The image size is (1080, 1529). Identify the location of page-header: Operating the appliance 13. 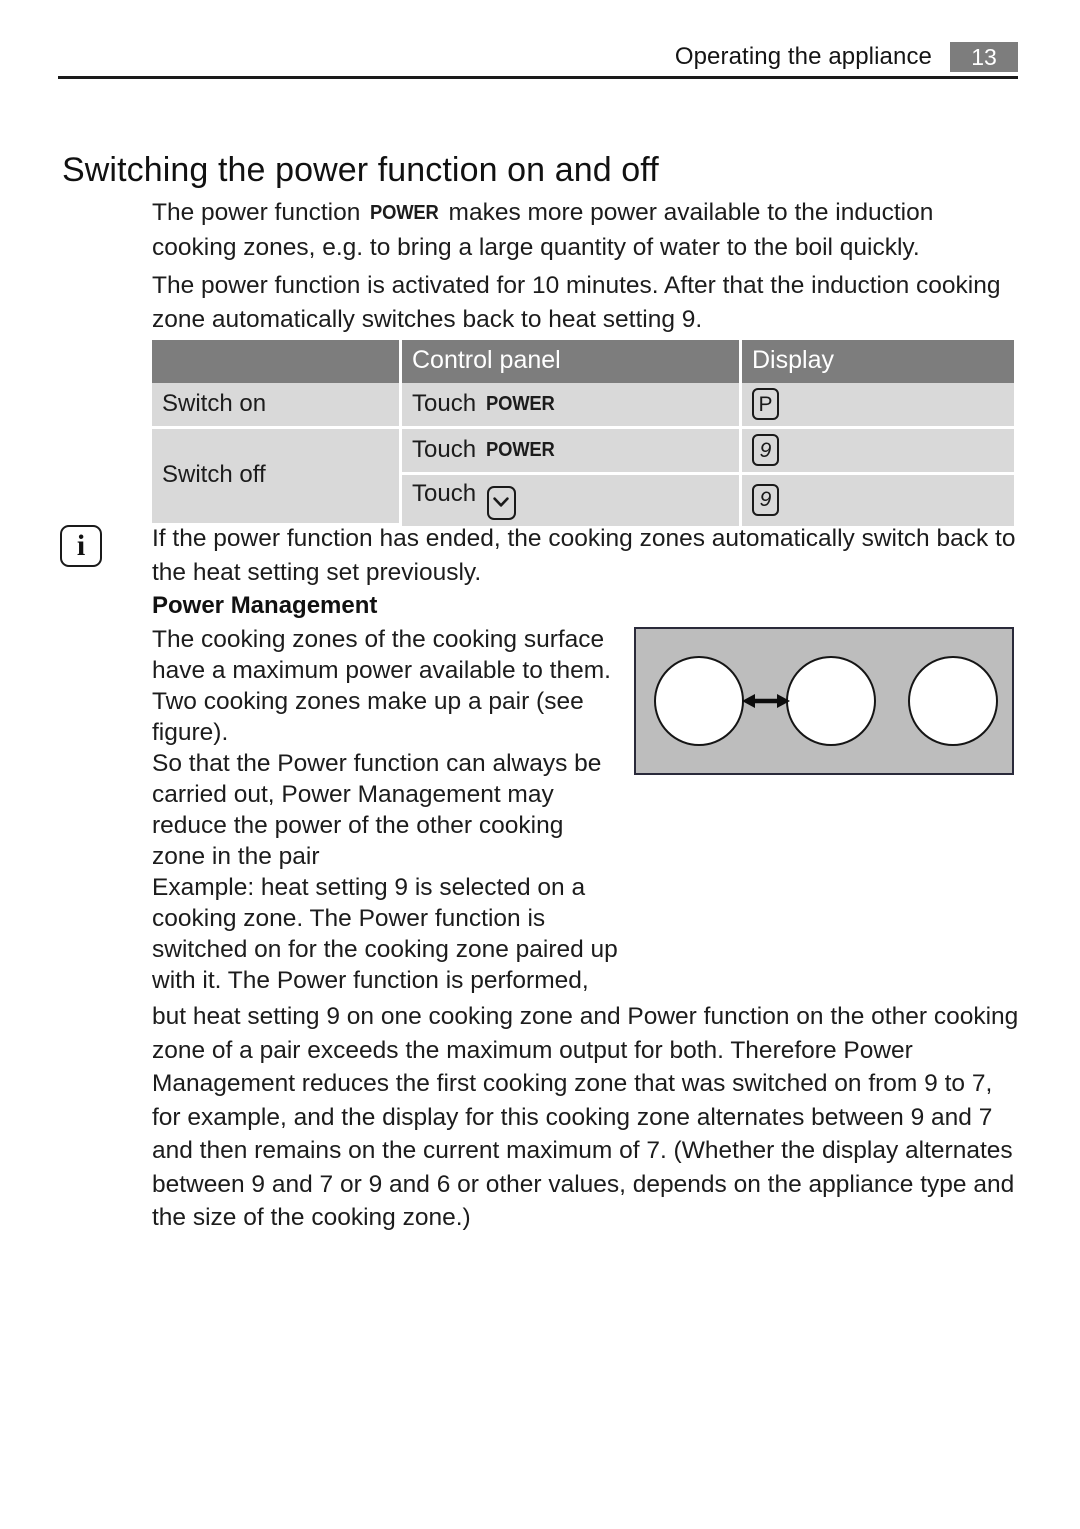
(538, 60).